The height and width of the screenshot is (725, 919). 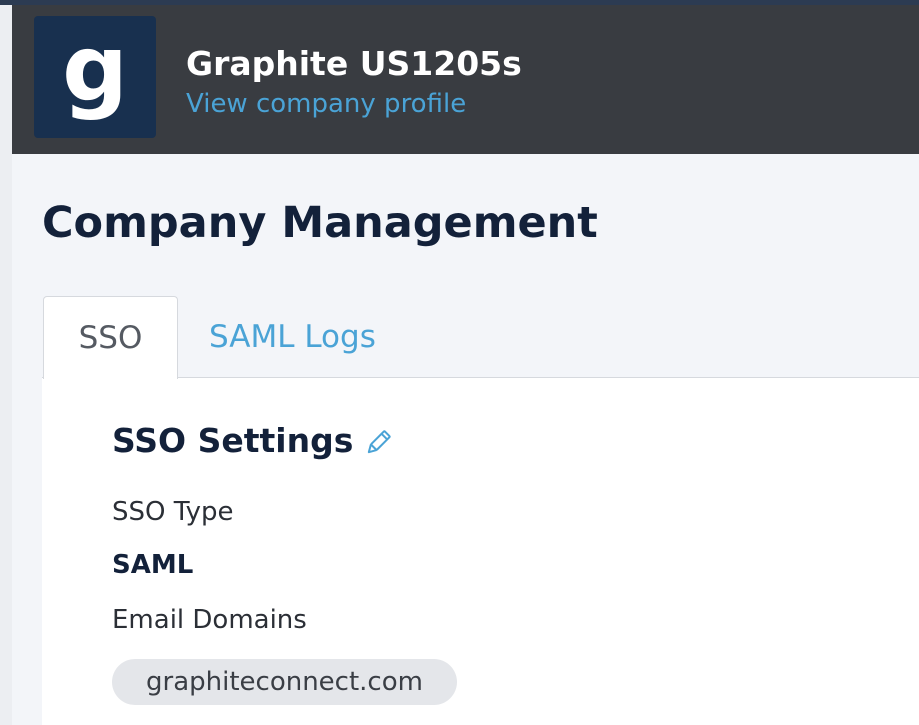 What do you see at coordinates (292, 337) in the screenshot?
I see `tab-saml-logs: SAML Logs` at bounding box center [292, 337].